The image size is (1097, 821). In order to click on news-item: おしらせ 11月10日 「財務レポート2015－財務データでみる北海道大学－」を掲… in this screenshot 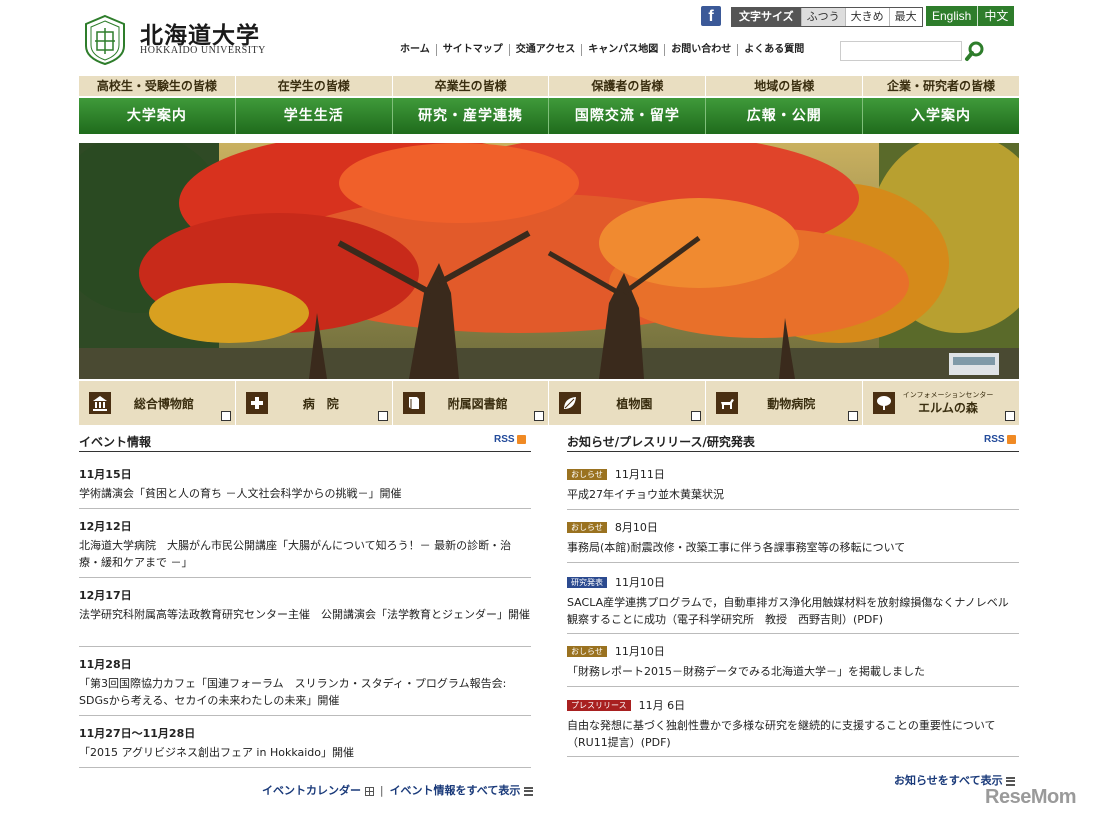, I will do `click(793, 661)`.